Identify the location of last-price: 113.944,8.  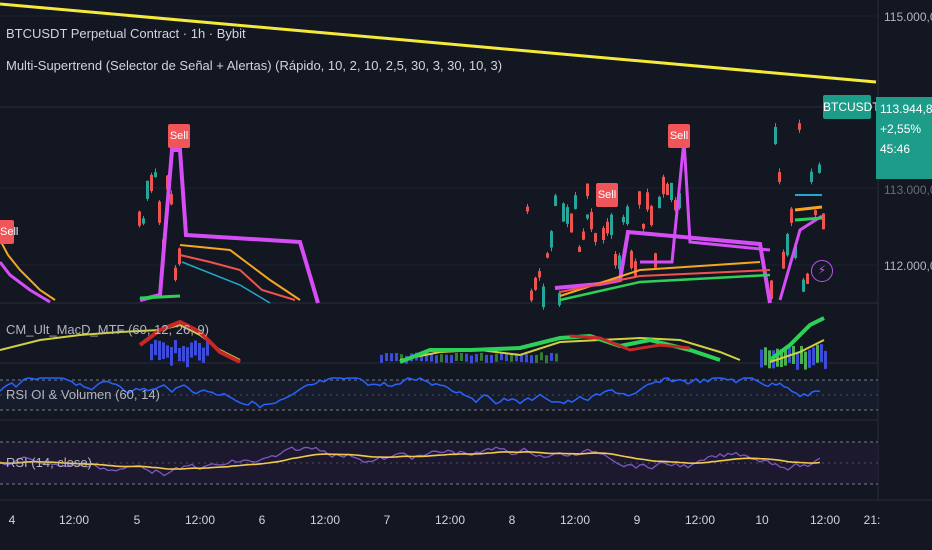
(906, 109).